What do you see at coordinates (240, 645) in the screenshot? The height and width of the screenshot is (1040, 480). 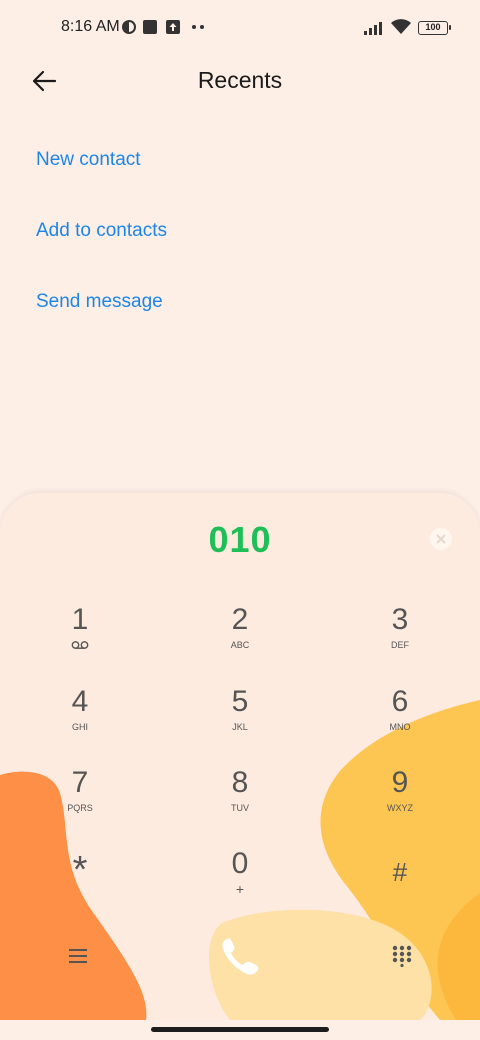 I see `key-letters: ABC` at bounding box center [240, 645].